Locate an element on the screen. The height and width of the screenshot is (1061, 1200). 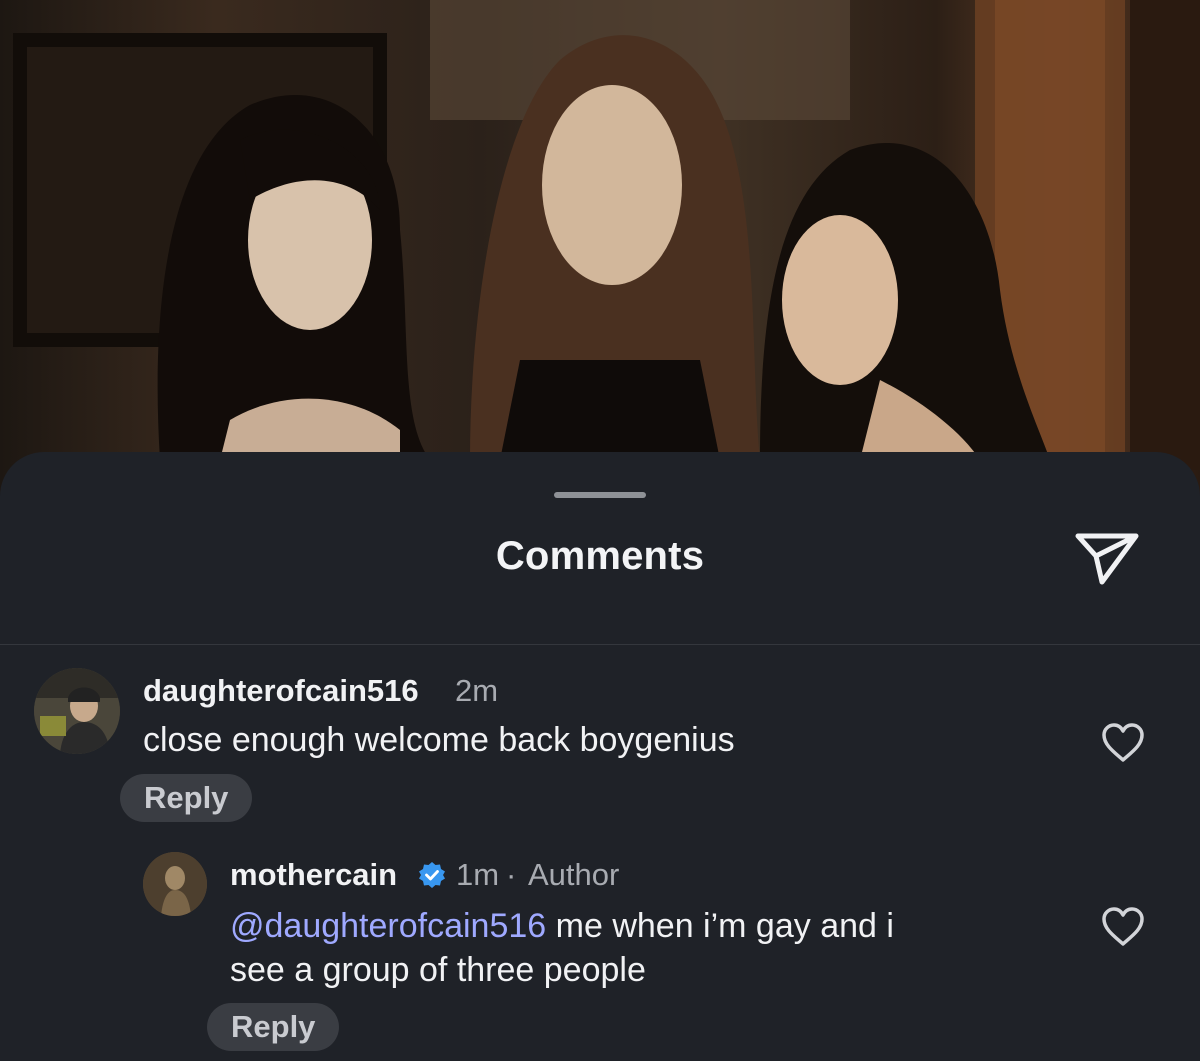
share-button is located at coordinates (1107, 558).